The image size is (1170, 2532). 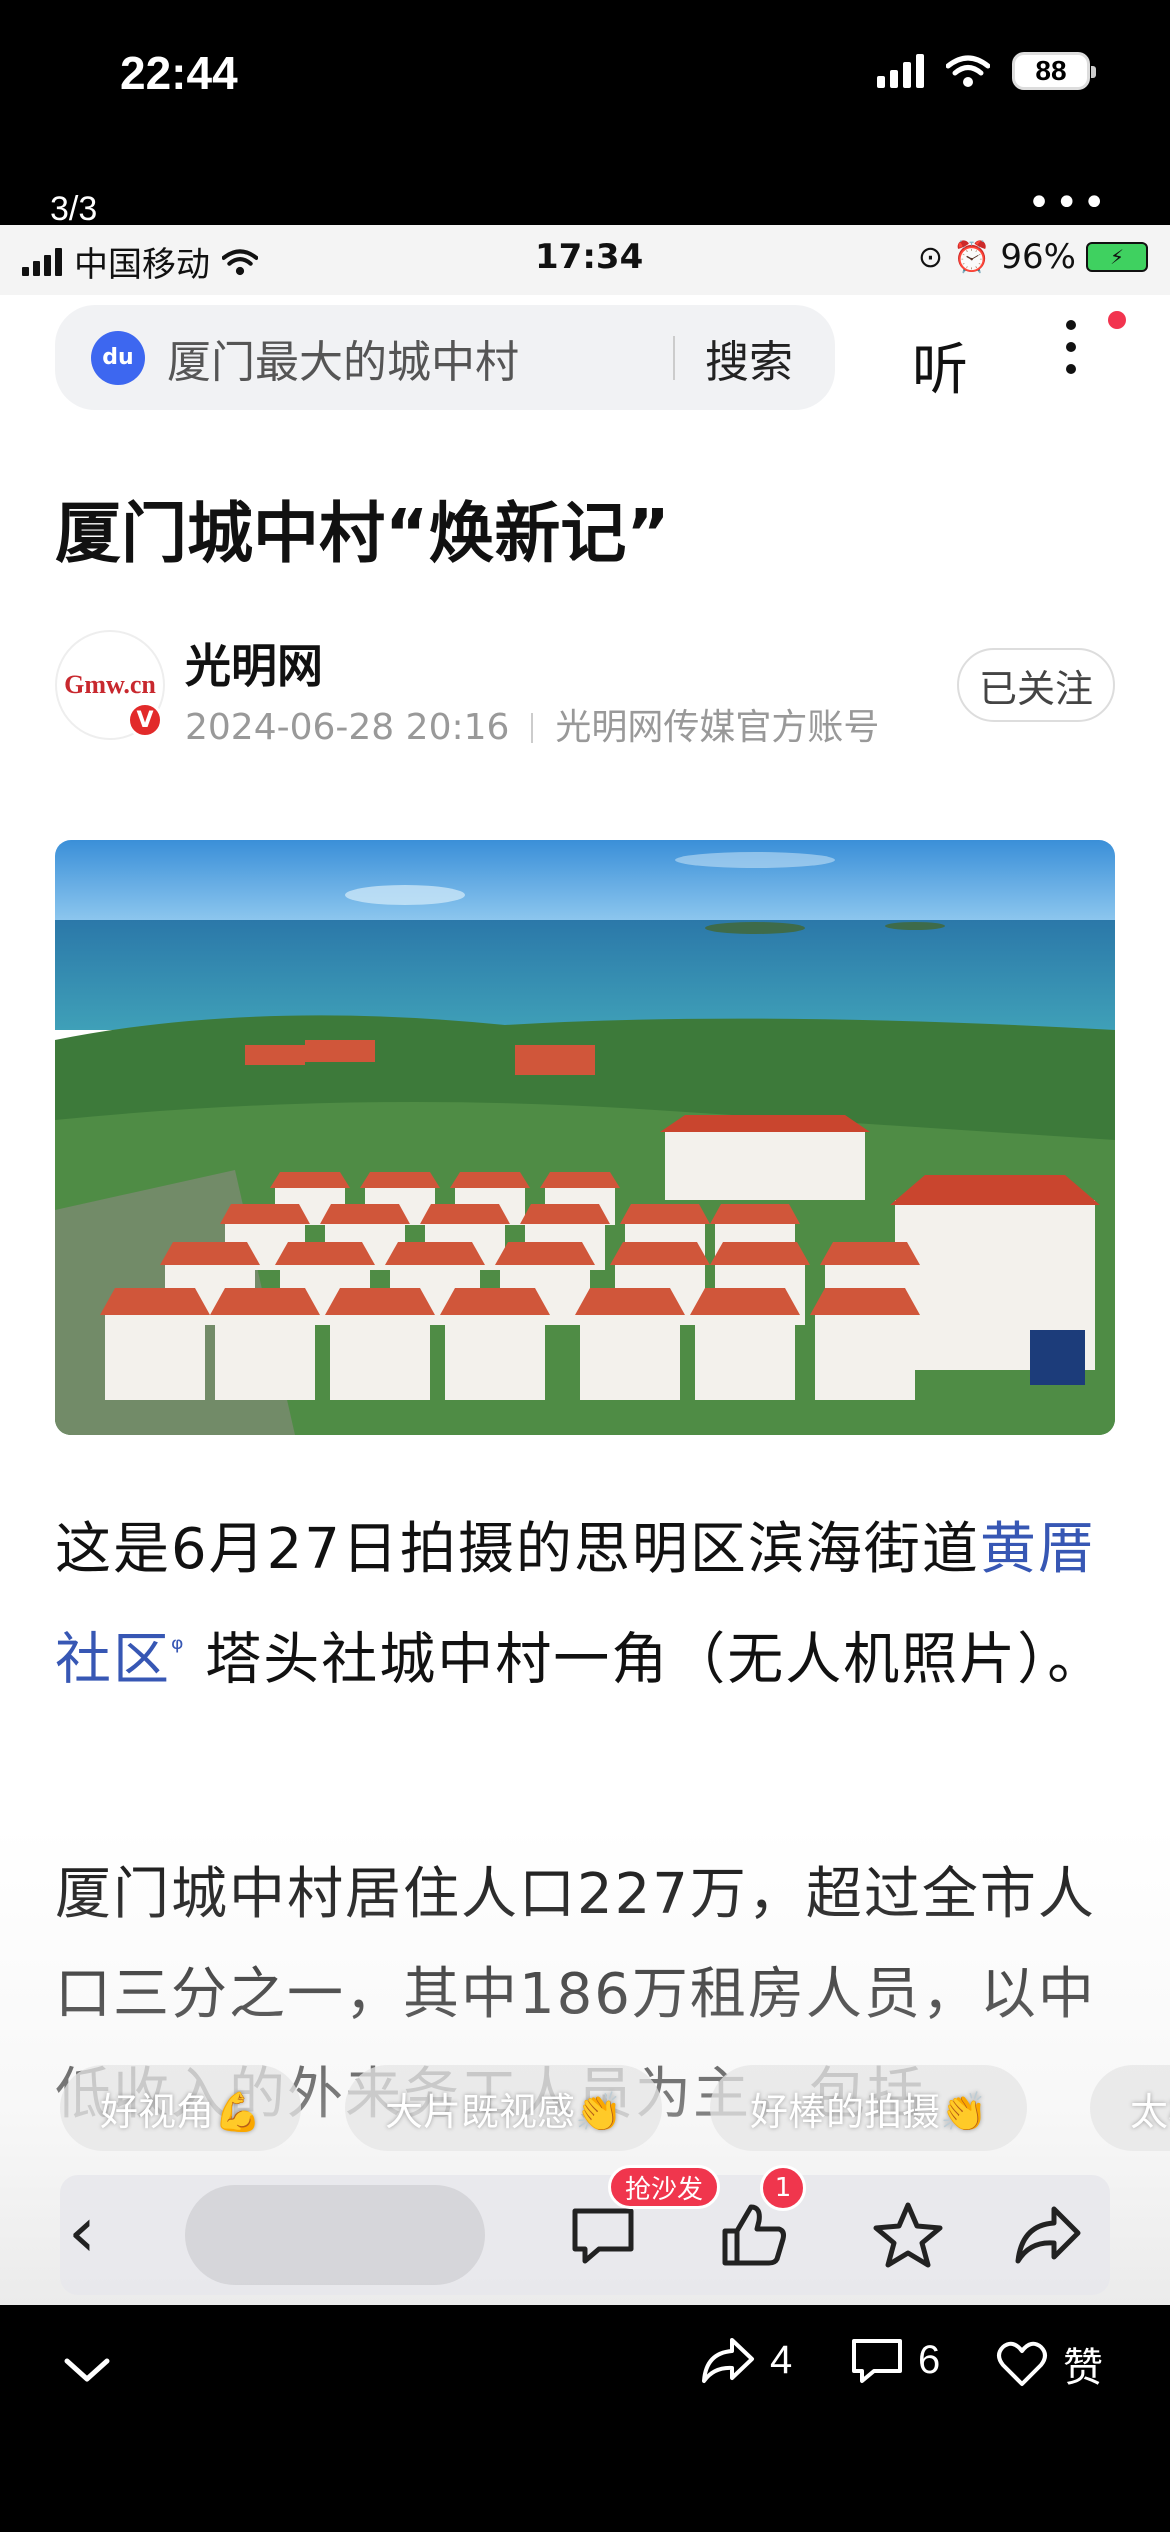 What do you see at coordinates (674, 357) in the screenshot?
I see `search-divider` at bounding box center [674, 357].